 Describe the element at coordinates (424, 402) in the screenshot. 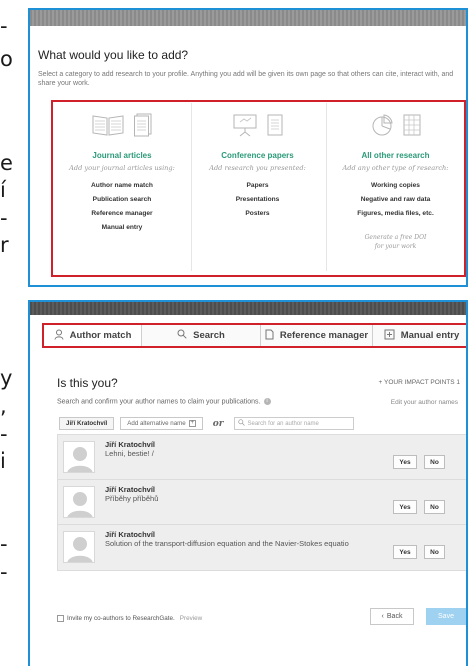

I see `edit-author-names-link: Edit your author names` at that location.